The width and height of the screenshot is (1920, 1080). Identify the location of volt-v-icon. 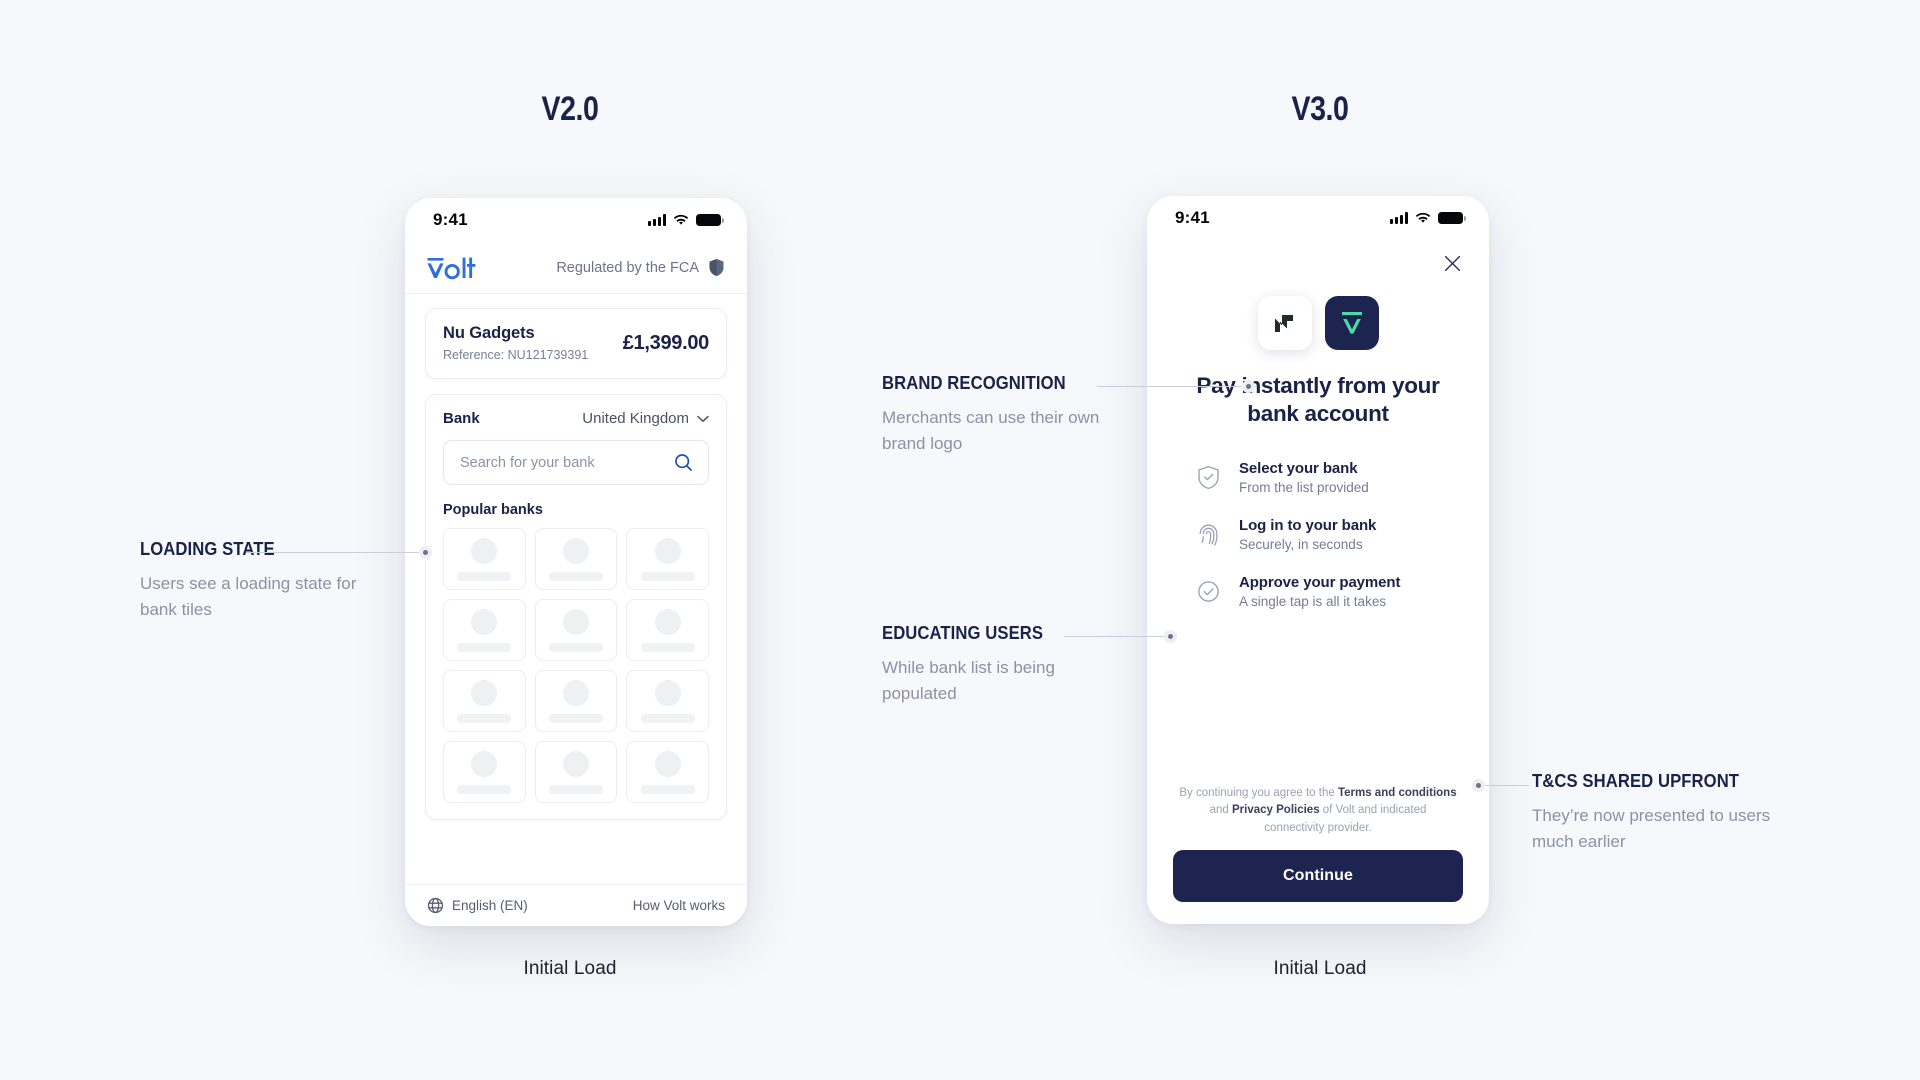
(1351, 323).